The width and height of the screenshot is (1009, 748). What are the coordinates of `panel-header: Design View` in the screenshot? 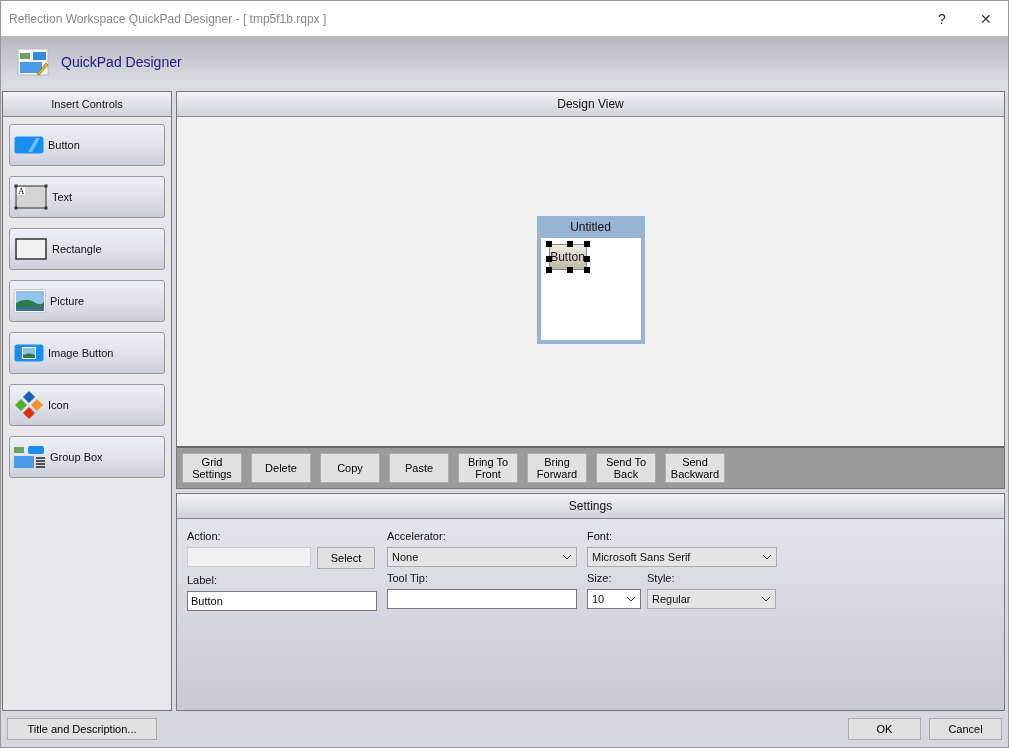 It's located at (590, 104).